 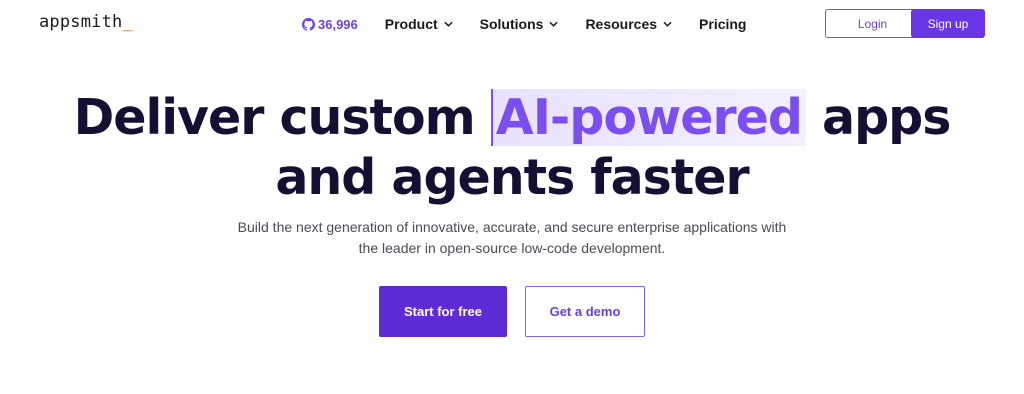 I want to click on nav-pricing: Pricing, so click(x=722, y=24).